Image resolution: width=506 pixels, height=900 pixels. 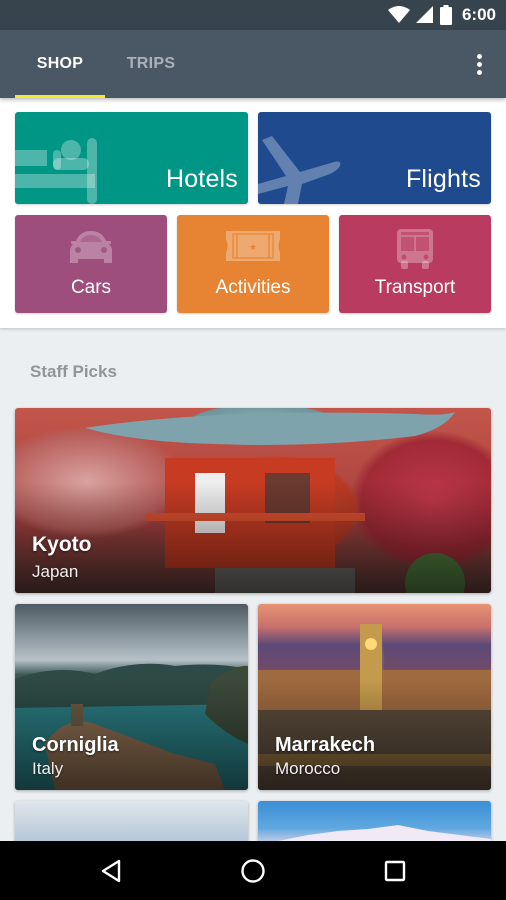 I want to click on tab-indicator, so click(x=60, y=96).